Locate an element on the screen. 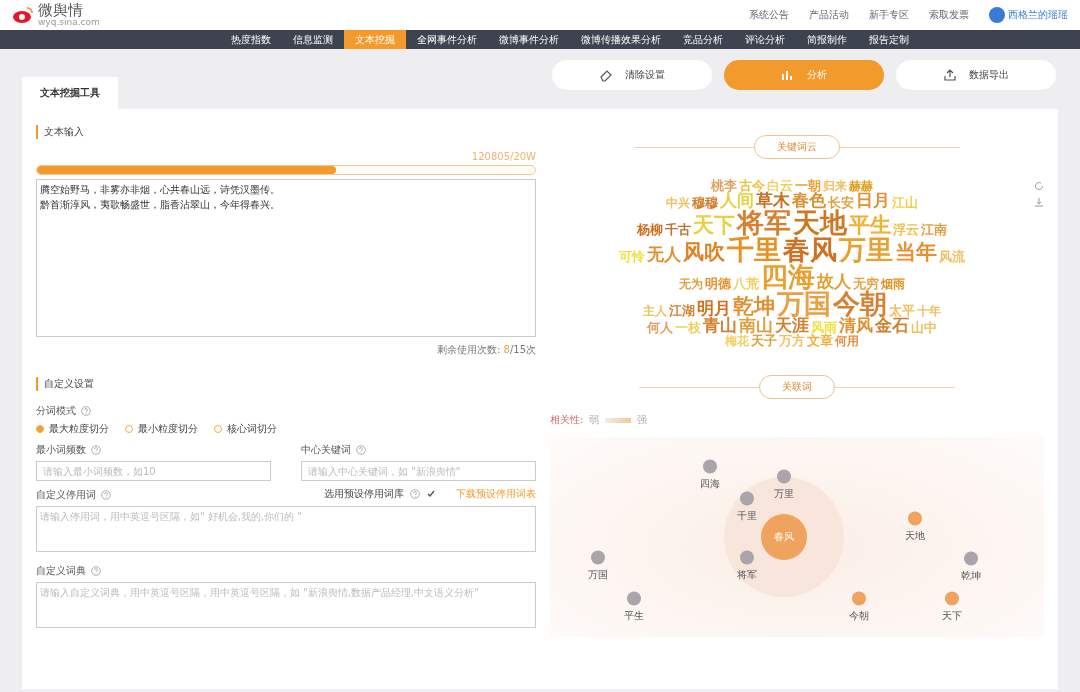 The width and height of the screenshot is (1080, 692). nav-tab: 评论分析 is located at coordinates (765, 39).